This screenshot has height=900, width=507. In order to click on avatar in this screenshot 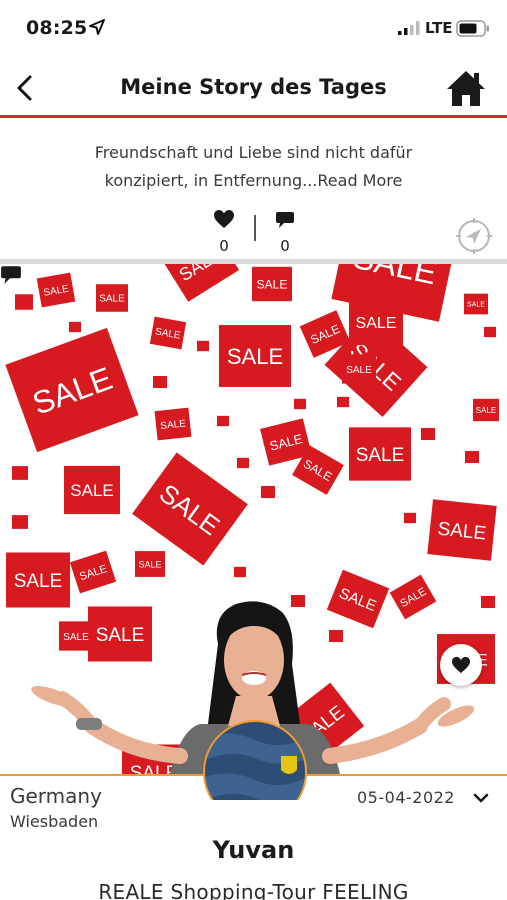, I will do `click(255, 759)`.